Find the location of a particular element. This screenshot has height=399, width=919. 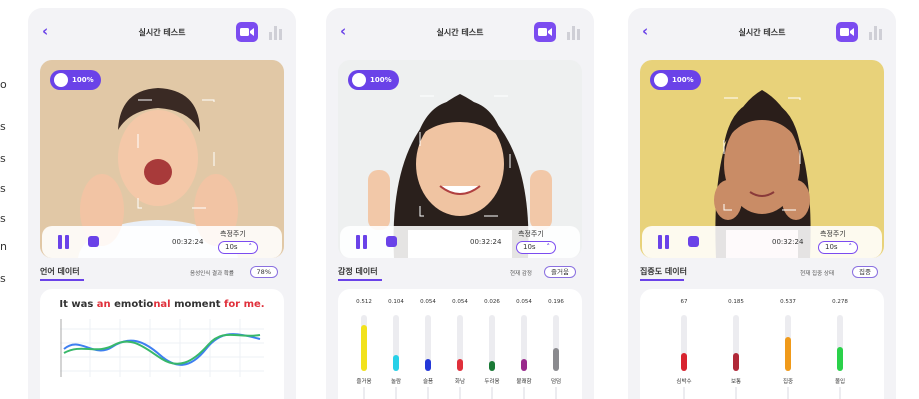

bar-column-덤덤: 0.196 덤덤 is located at coordinates (556, 344).